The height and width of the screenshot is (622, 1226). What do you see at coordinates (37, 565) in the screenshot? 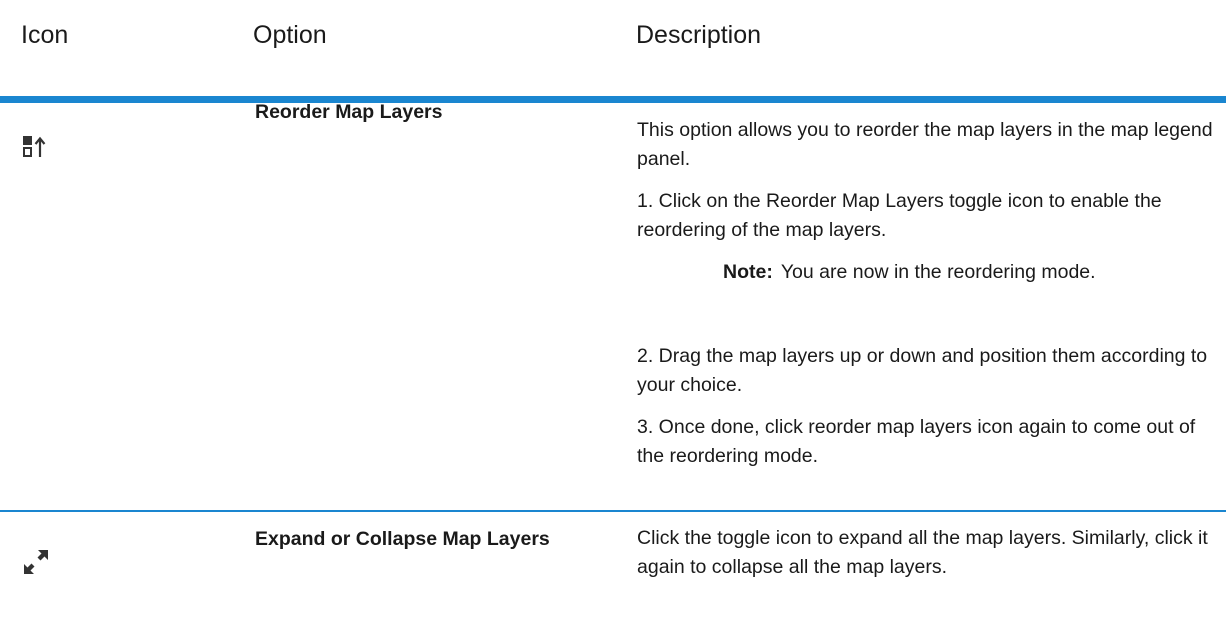
I see `expand-collapse-icon` at bounding box center [37, 565].